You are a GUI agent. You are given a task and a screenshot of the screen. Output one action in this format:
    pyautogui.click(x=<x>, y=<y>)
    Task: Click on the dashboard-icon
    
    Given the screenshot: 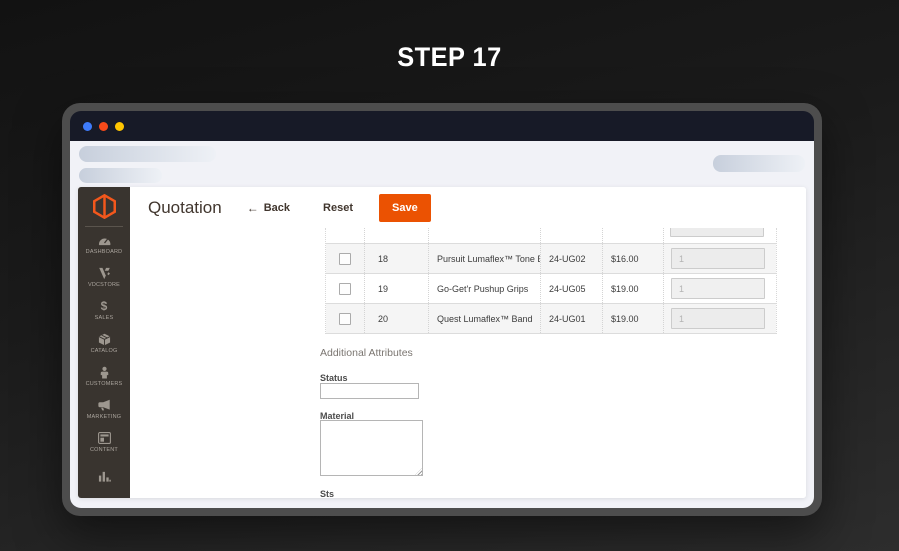 What is the action you would take?
    pyautogui.click(x=104, y=240)
    